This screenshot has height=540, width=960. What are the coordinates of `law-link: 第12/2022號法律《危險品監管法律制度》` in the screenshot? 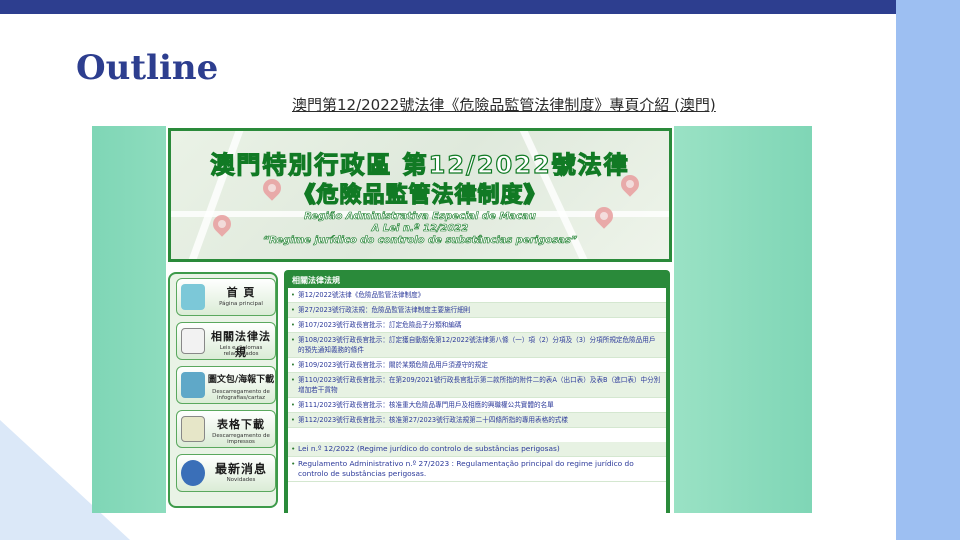 It's located at (477, 295).